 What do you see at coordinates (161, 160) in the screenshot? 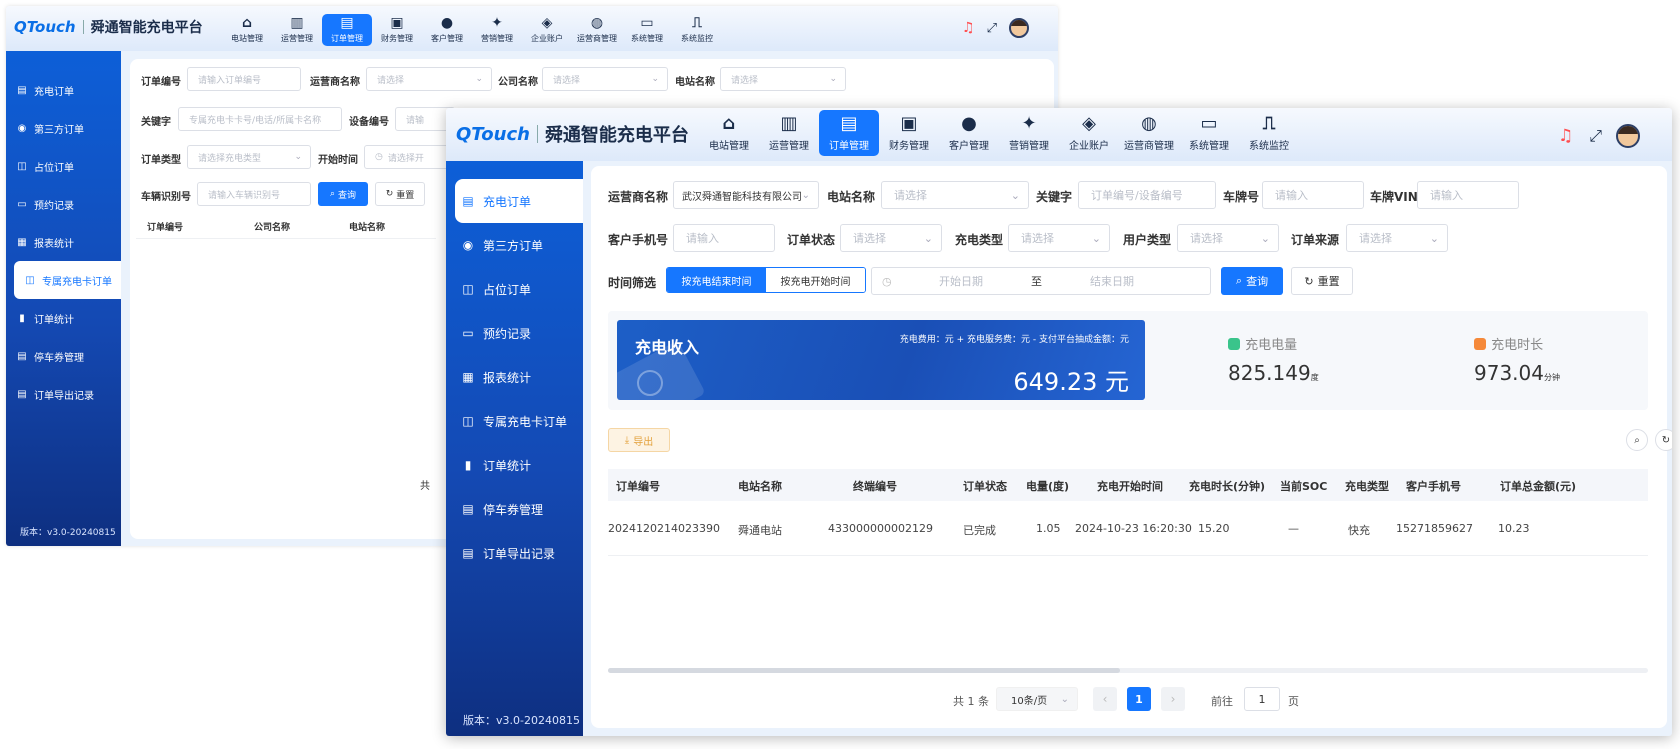
I see `filter-label: 订单类型` at bounding box center [161, 160].